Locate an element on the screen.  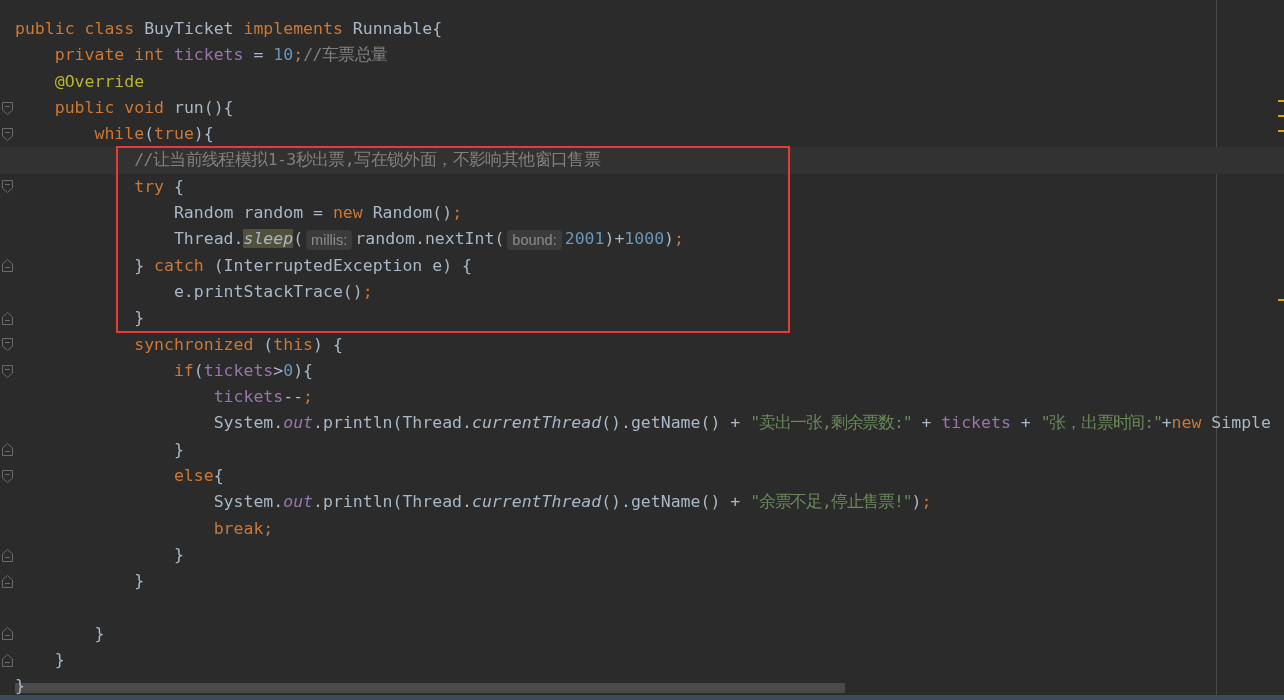
code-line: //让当前线程模拟1-3秒出票,写在锁外面，不影响其他窗口售票 is located at coordinates (367, 160).